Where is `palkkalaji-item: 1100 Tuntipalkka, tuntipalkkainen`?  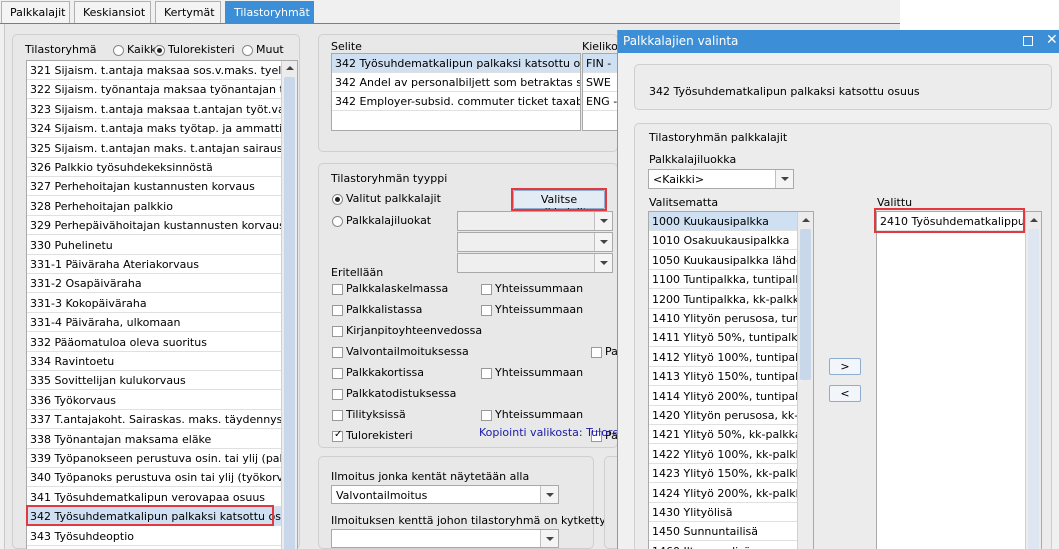
palkkalaji-item: 1100 Tuntipalkka, tuntipalkkainen is located at coordinates (723, 280).